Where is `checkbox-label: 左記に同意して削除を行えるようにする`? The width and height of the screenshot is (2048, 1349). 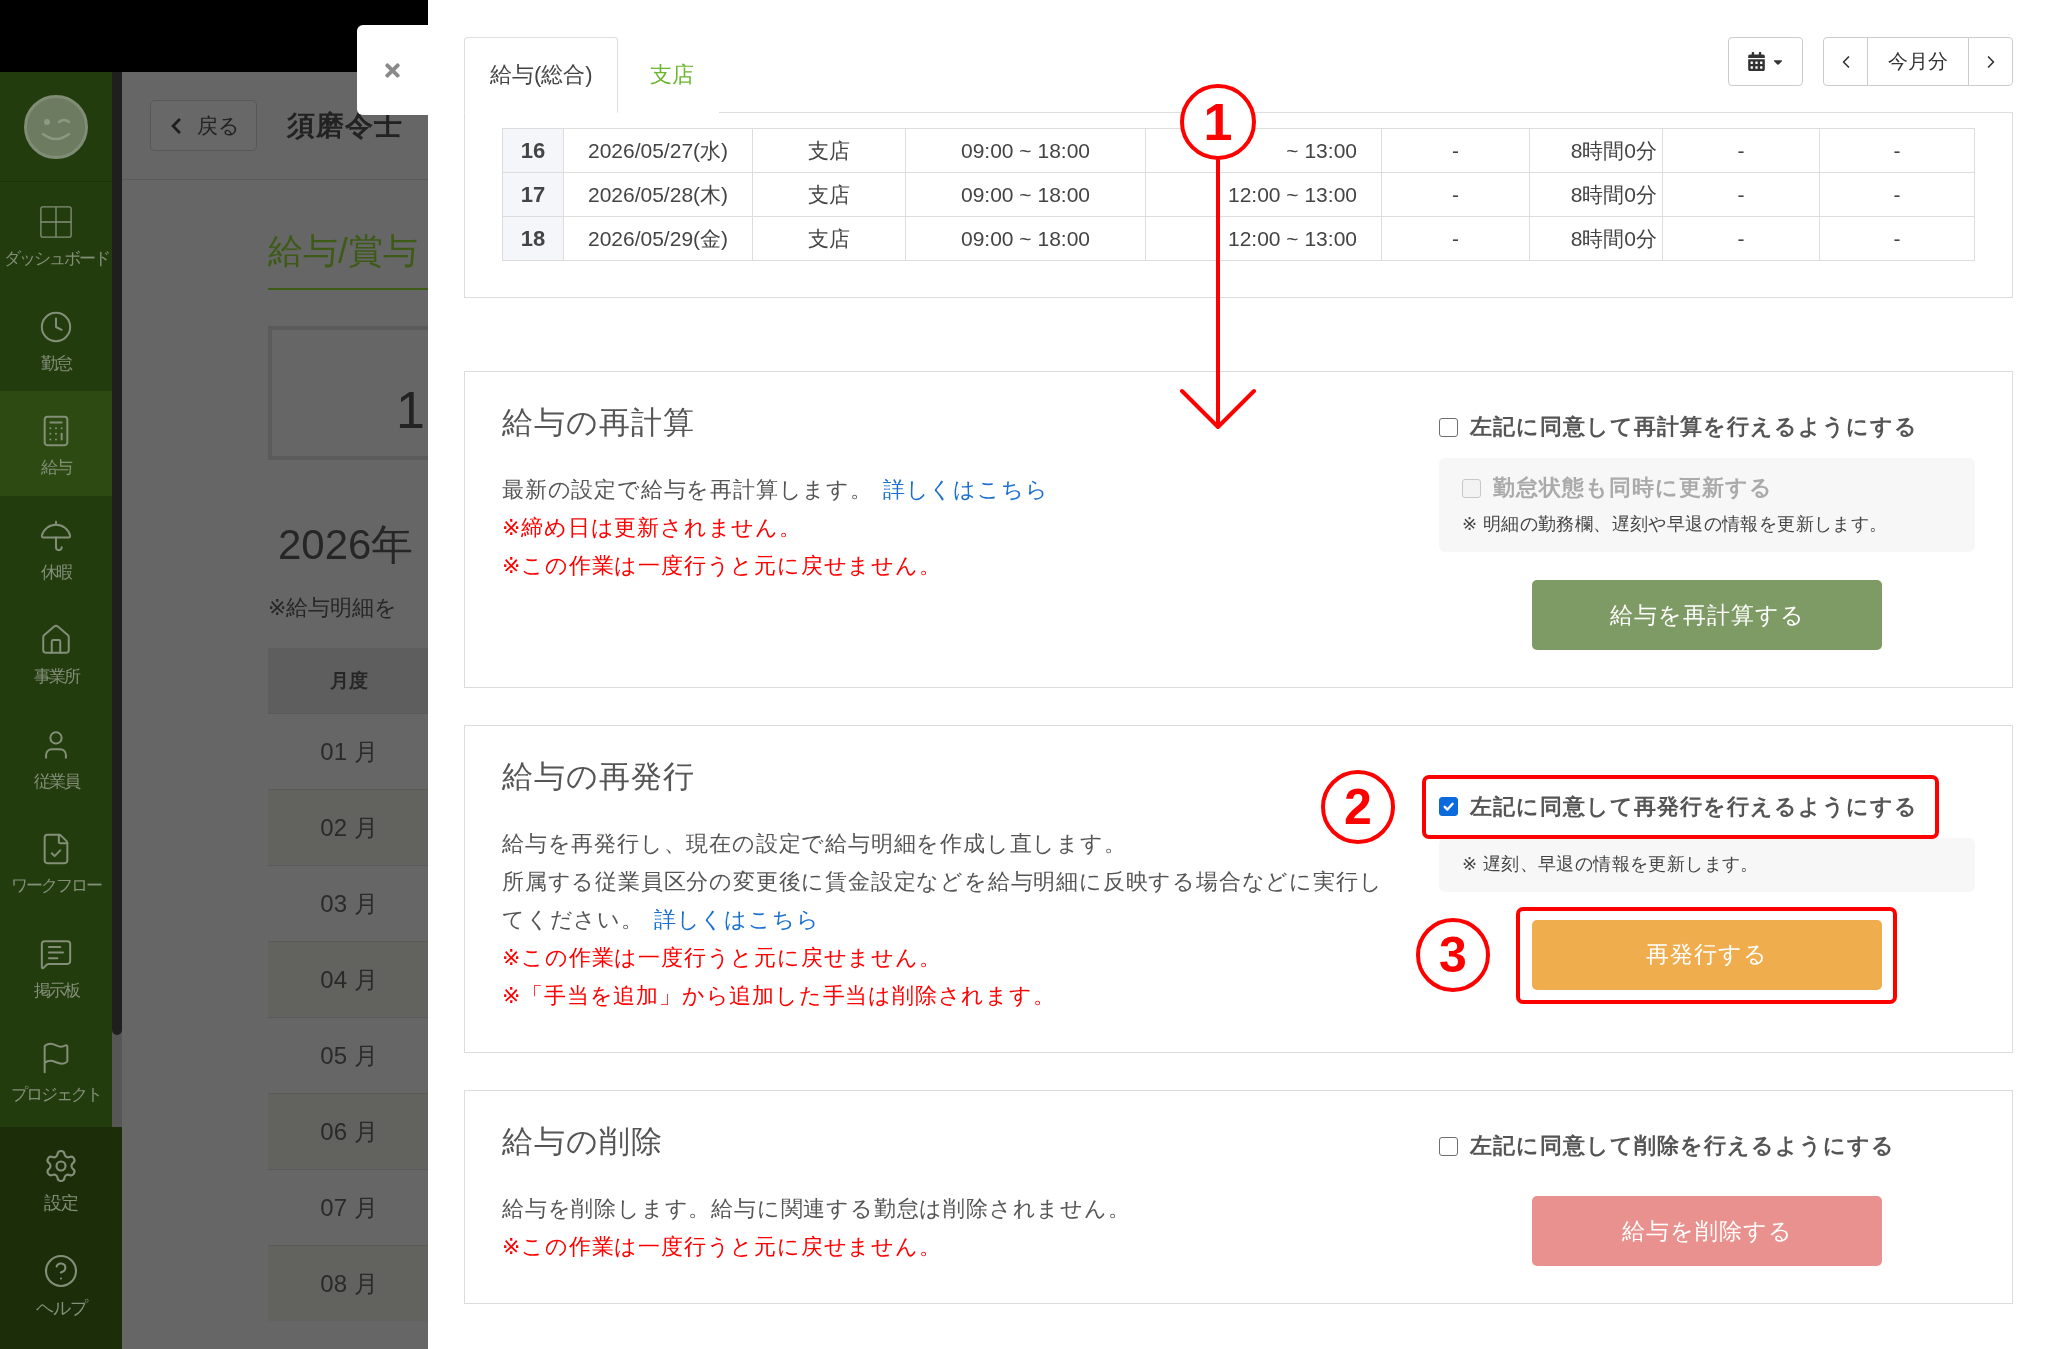
checkbox-label: 左記に同意して削除を行えるようにする is located at coordinates (1682, 1146).